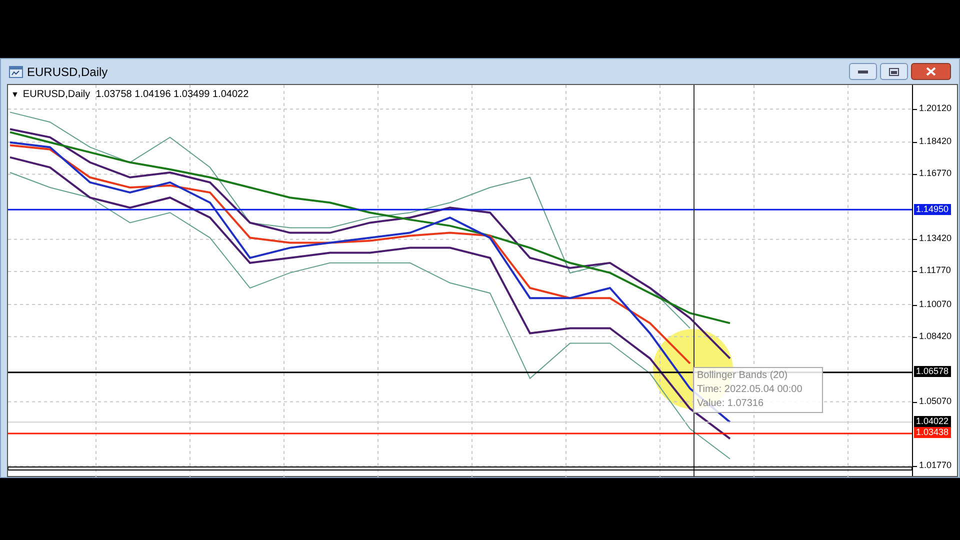  What do you see at coordinates (932, 372) in the screenshot?
I see `price-level-label: 1.06578` at bounding box center [932, 372].